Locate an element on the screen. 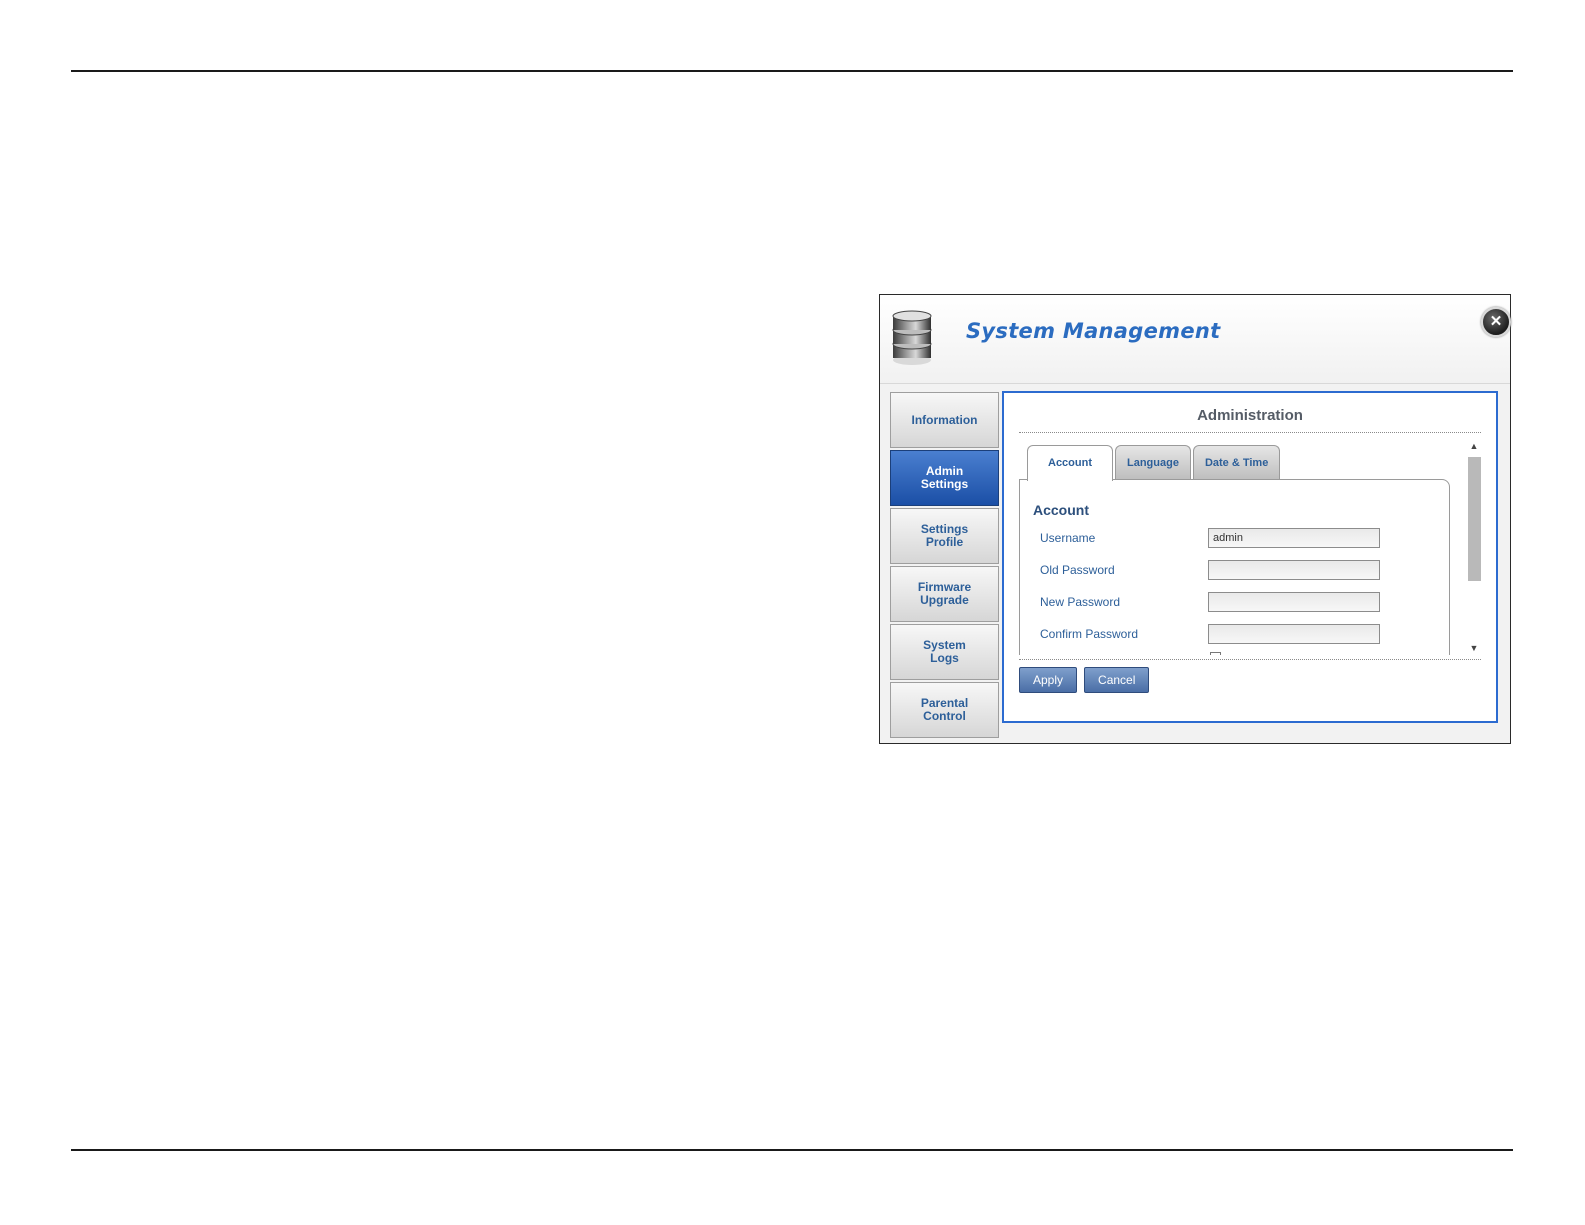 The width and height of the screenshot is (1585, 1225). apply-button: Apply is located at coordinates (1048, 680).